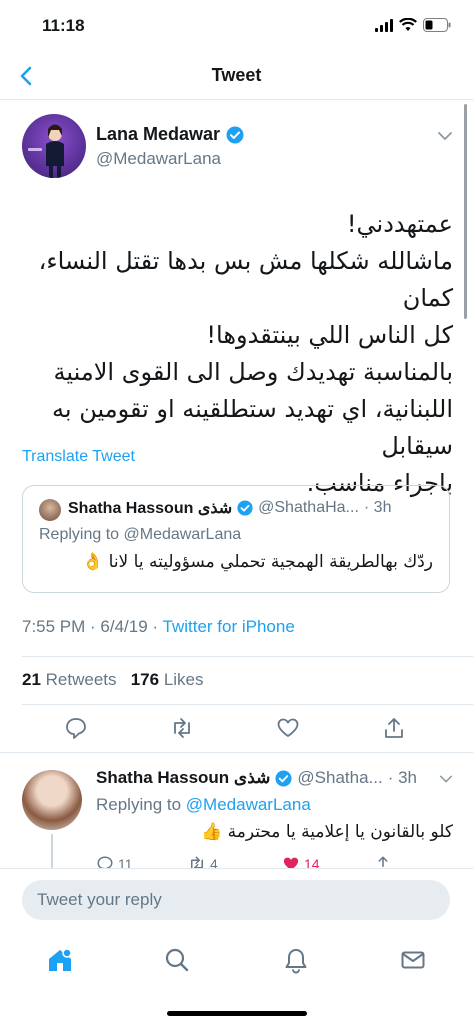 The image size is (473, 1024). What do you see at coordinates (399, 224) in the screenshot?
I see `tweet-text-line: عمتهددني!` at bounding box center [399, 224].